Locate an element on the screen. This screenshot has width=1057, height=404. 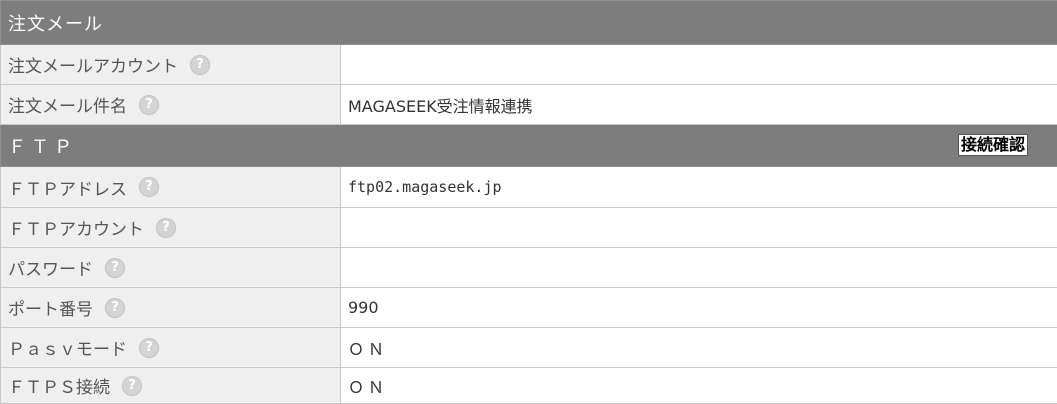
label-pasv-mode: Ｐａｓｖモード is located at coordinates (67, 350).